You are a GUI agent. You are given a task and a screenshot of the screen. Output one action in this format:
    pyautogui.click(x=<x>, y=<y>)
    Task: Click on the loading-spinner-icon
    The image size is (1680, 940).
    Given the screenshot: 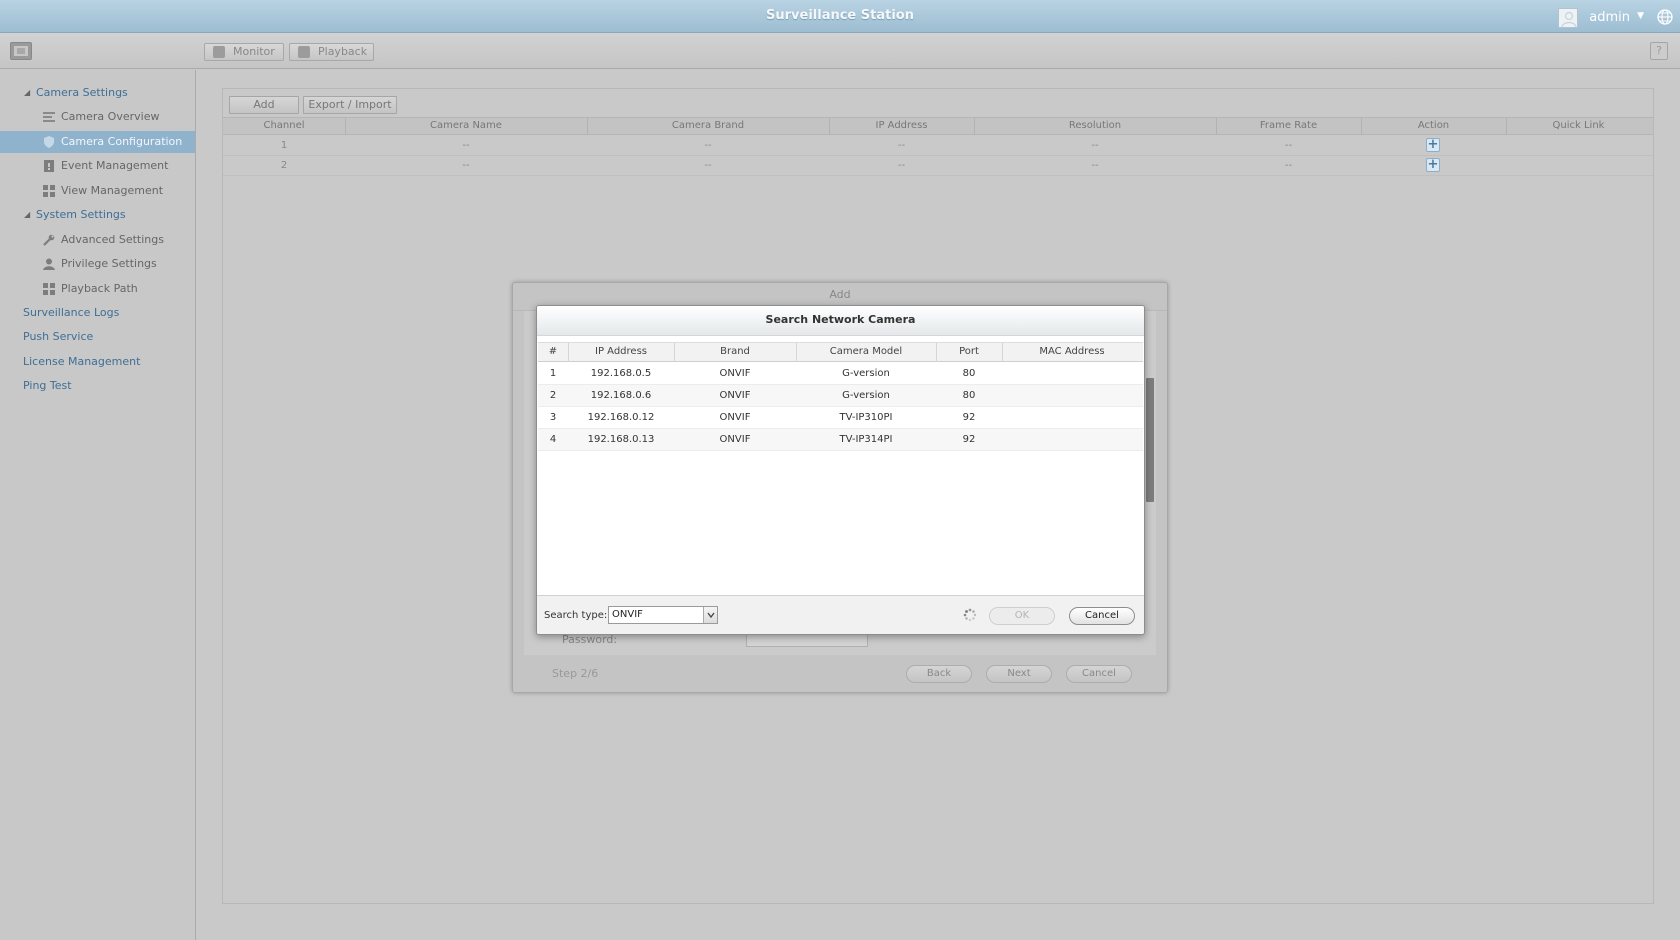 What is the action you would take?
    pyautogui.click(x=970, y=615)
    